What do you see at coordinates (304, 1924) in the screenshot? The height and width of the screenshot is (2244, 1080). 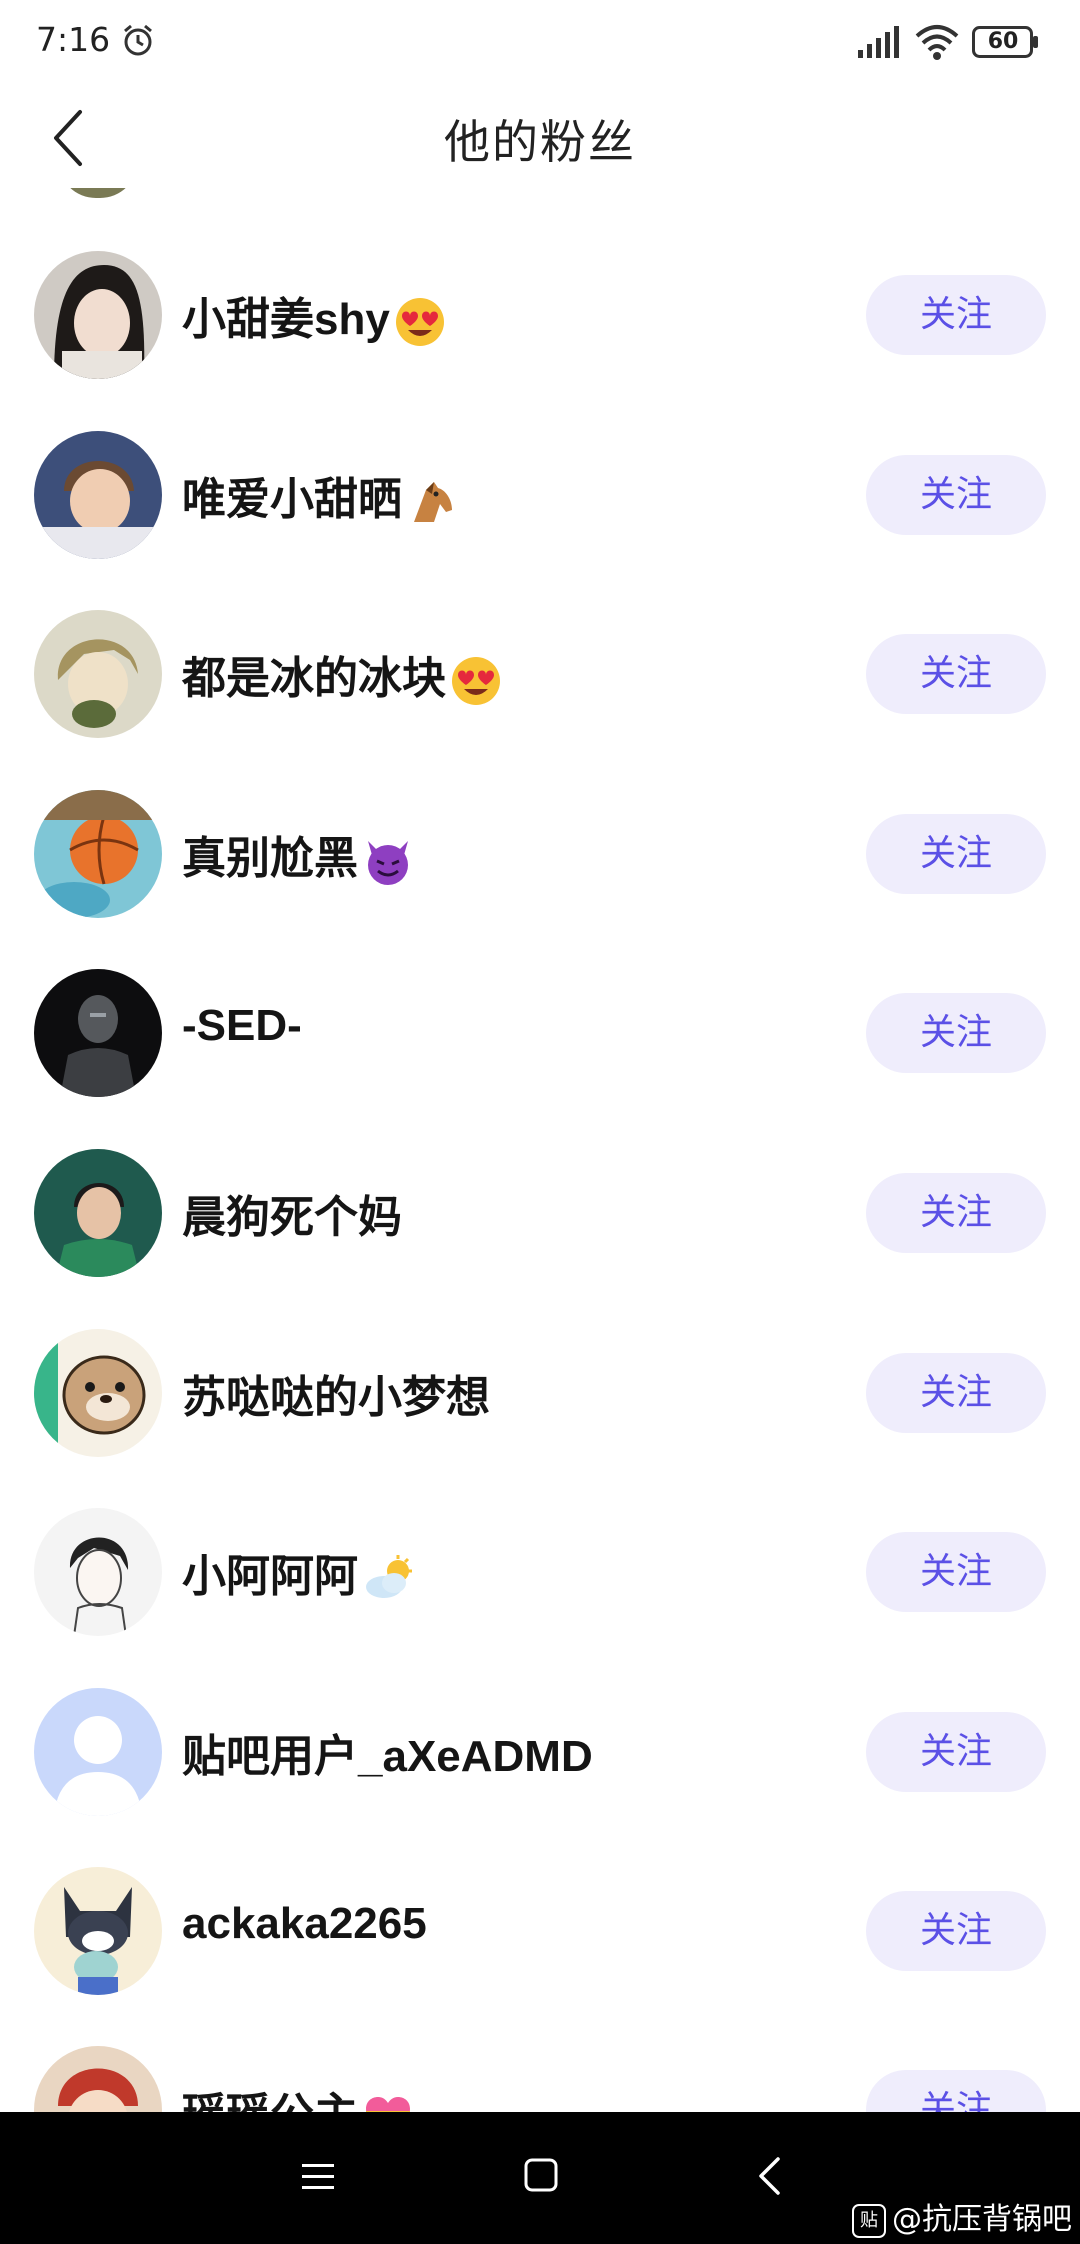 I see `fan-name: ackaka2265` at bounding box center [304, 1924].